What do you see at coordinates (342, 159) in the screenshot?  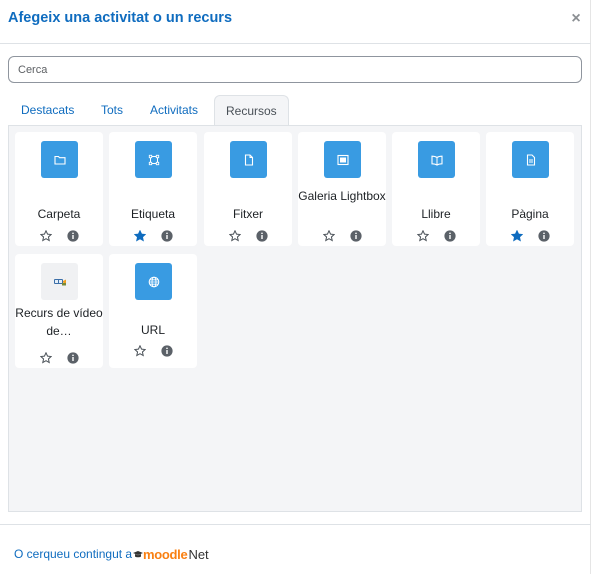 I see `gallery-icon` at bounding box center [342, 159].